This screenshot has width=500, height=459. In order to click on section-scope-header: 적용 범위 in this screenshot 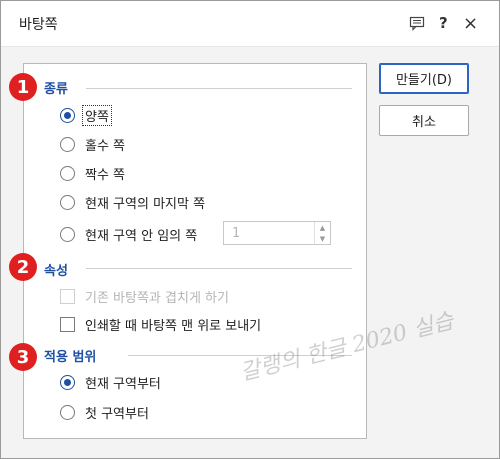, I will do `click(70, 355)`.